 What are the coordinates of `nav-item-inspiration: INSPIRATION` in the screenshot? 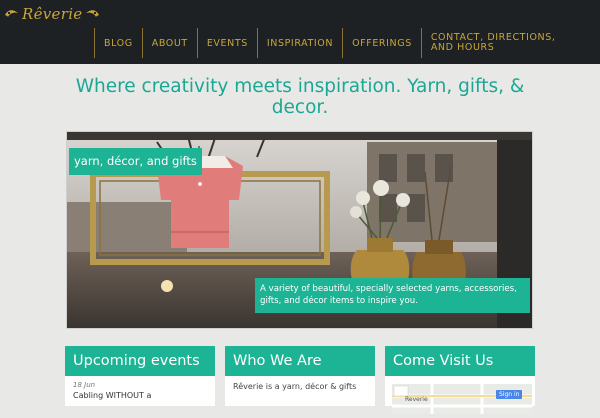 It's located at (299, 43).